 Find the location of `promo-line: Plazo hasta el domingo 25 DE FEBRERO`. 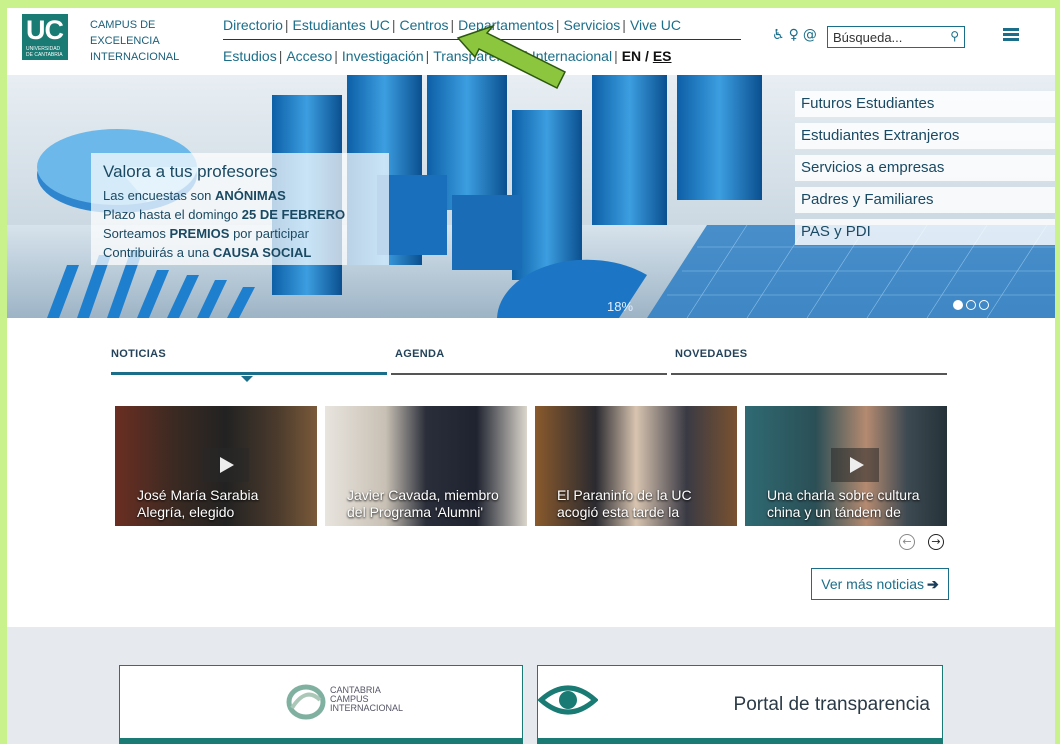

promo-line: Plazo hasta el domingo 25 DE FEBRERO is located at coordinates (224, 214).